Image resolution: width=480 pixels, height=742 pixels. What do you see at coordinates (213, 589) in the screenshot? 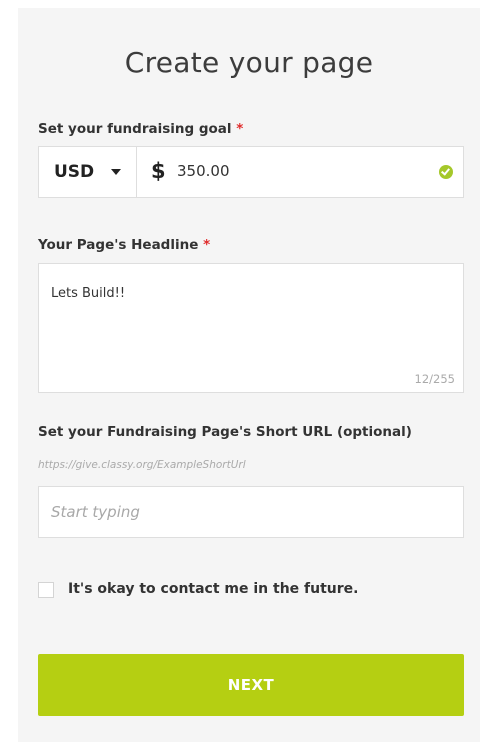
I see `contact-consent-label: It's okay to contact me in the future.` at bounding box center [213, 589].